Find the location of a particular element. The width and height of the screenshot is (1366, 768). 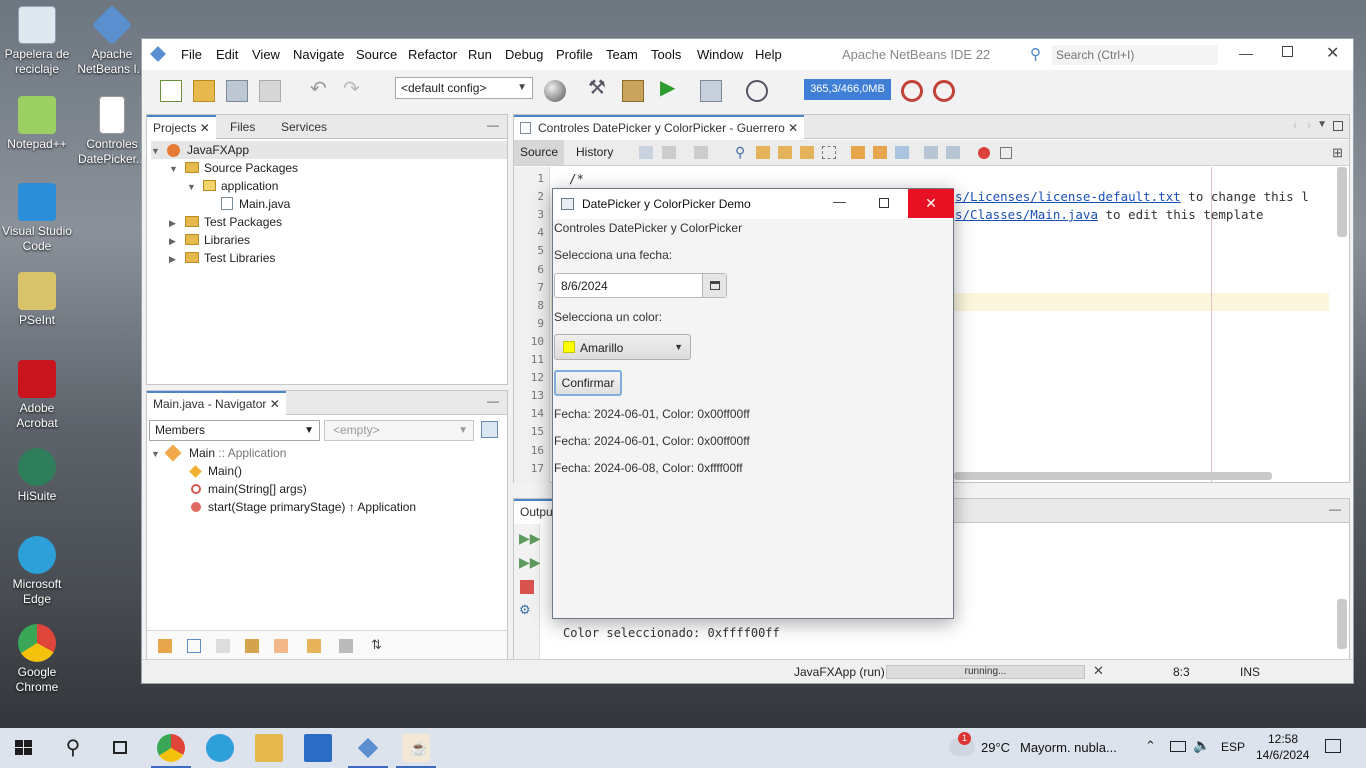

chevron-down-icon: ▼ is located at coordinates (1322, 124).